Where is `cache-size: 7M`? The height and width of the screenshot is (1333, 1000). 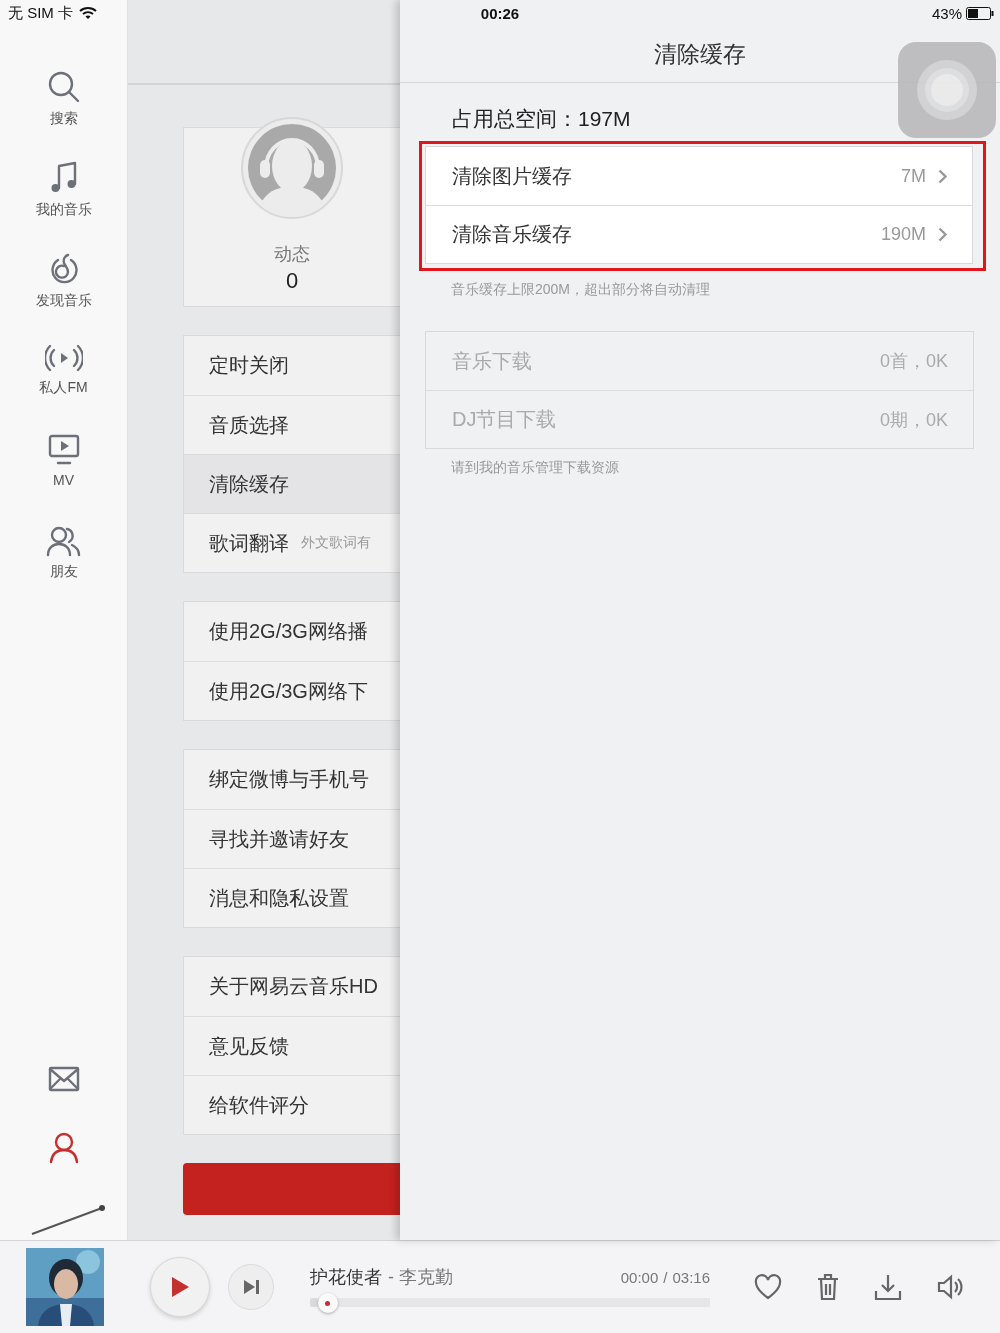 cache-size: 7M is located at coordinates (913, 176).